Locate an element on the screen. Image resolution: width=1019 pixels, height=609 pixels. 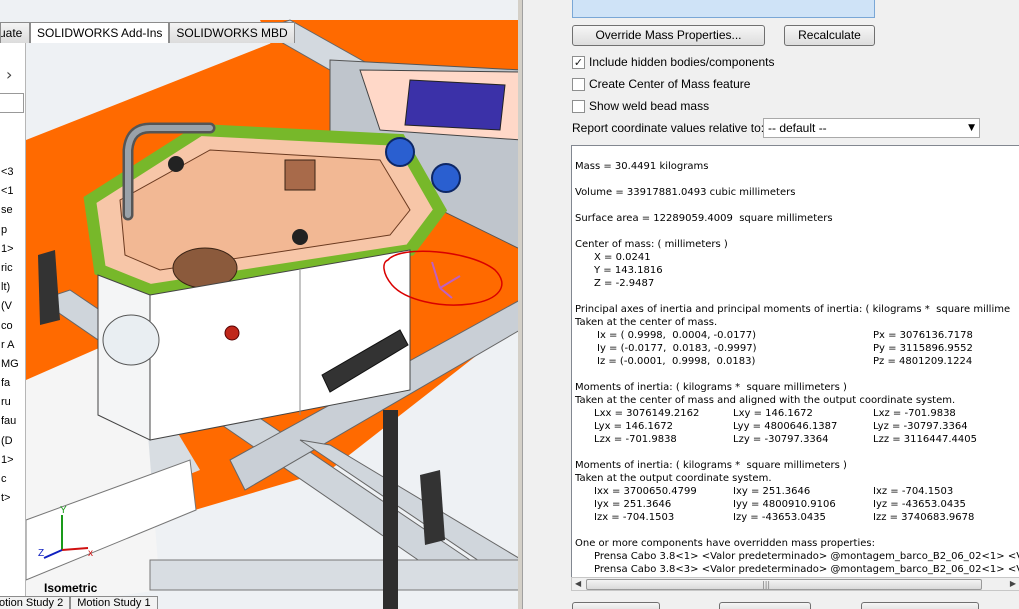
taken-at-com: Taken at the center of mass. is located at coordinates (646, 322).